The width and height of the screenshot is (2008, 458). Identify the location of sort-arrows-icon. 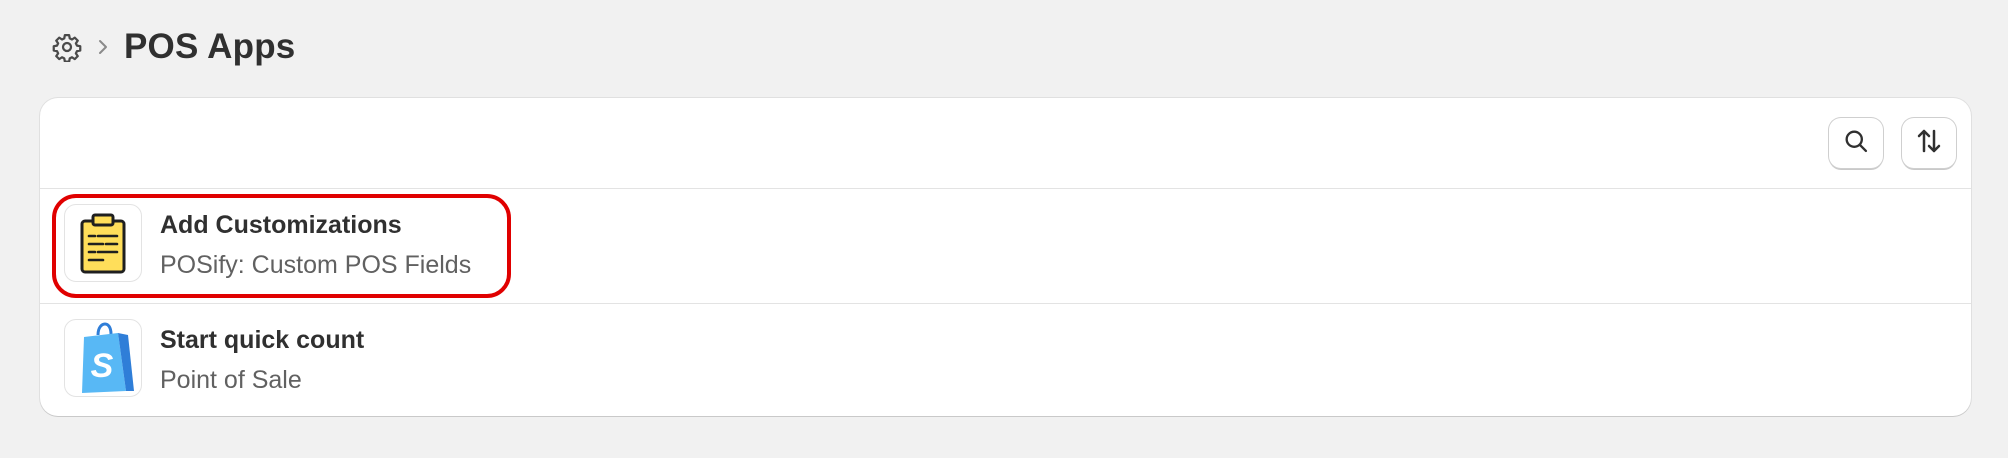
(1929, 143).